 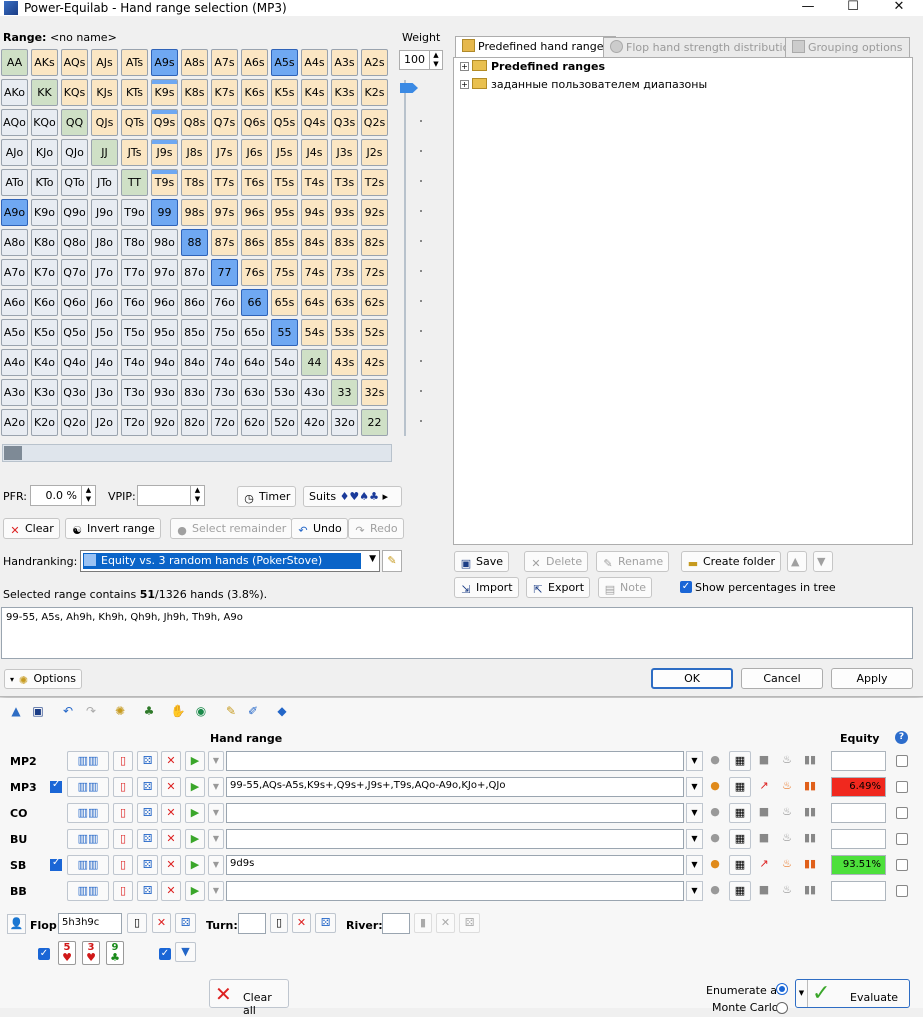 What do you see at coordinates (284, 152) in the screenshot?
I see `hand-cell: J5s` at bounding box center [284, 152].